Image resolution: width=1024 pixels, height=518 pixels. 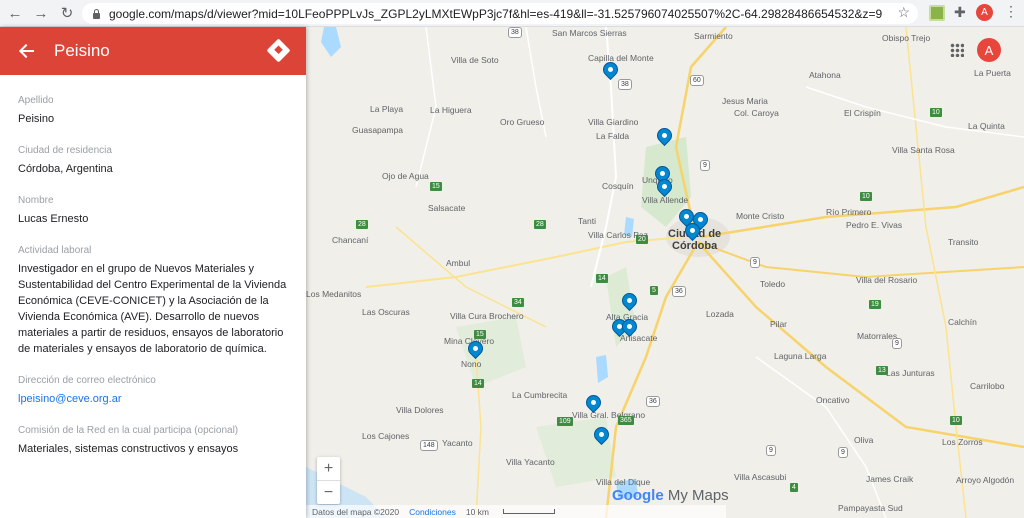 I want to click on place-label: Col. Caroya, so click(x=756, y=113).